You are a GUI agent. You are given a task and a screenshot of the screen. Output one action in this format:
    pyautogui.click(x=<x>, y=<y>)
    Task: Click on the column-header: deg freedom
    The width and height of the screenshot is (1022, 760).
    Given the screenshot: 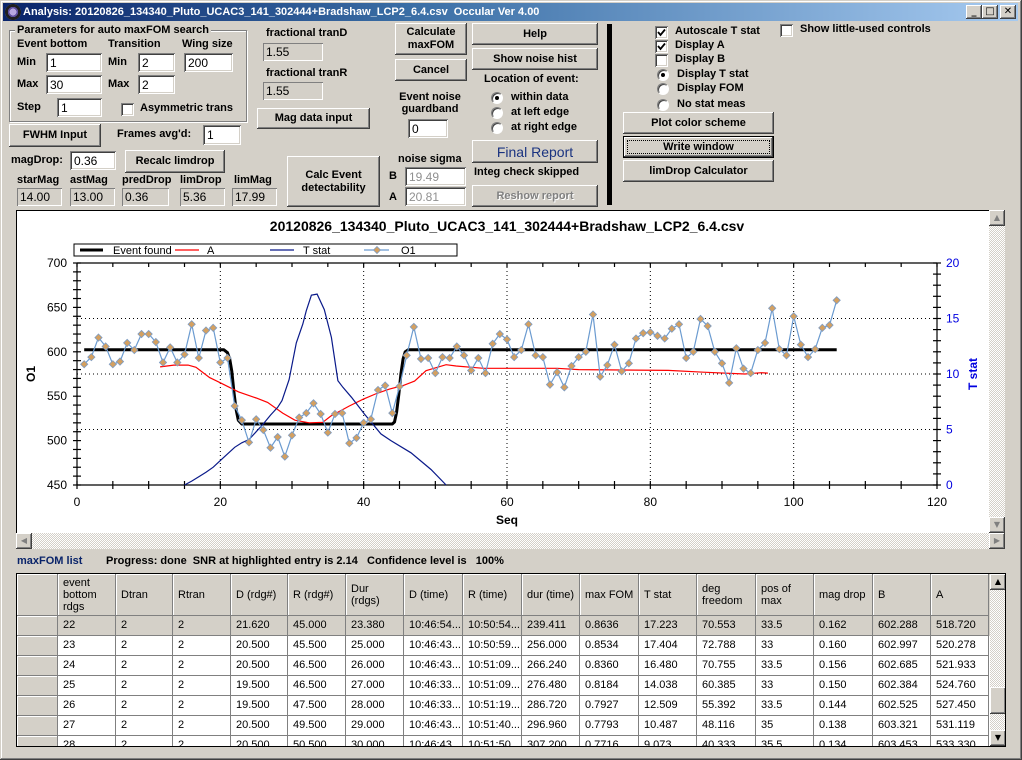 What is the action you would take?
    pyautogui.click(x=726, y=595)
    